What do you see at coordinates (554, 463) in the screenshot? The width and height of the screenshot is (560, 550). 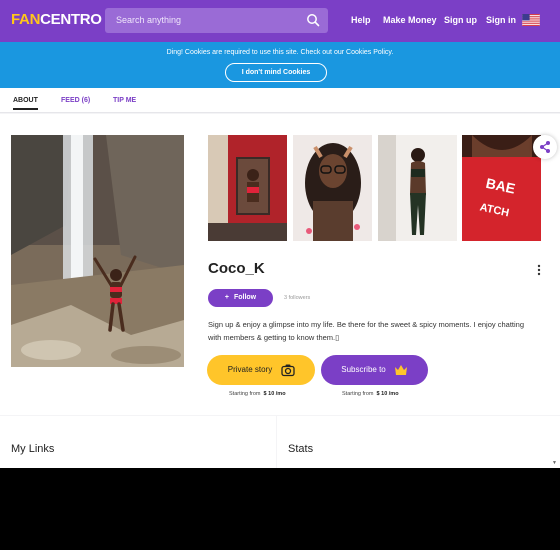 I see `scroll-down-arrow-icon: ▼` at bounding box center [554, 463].